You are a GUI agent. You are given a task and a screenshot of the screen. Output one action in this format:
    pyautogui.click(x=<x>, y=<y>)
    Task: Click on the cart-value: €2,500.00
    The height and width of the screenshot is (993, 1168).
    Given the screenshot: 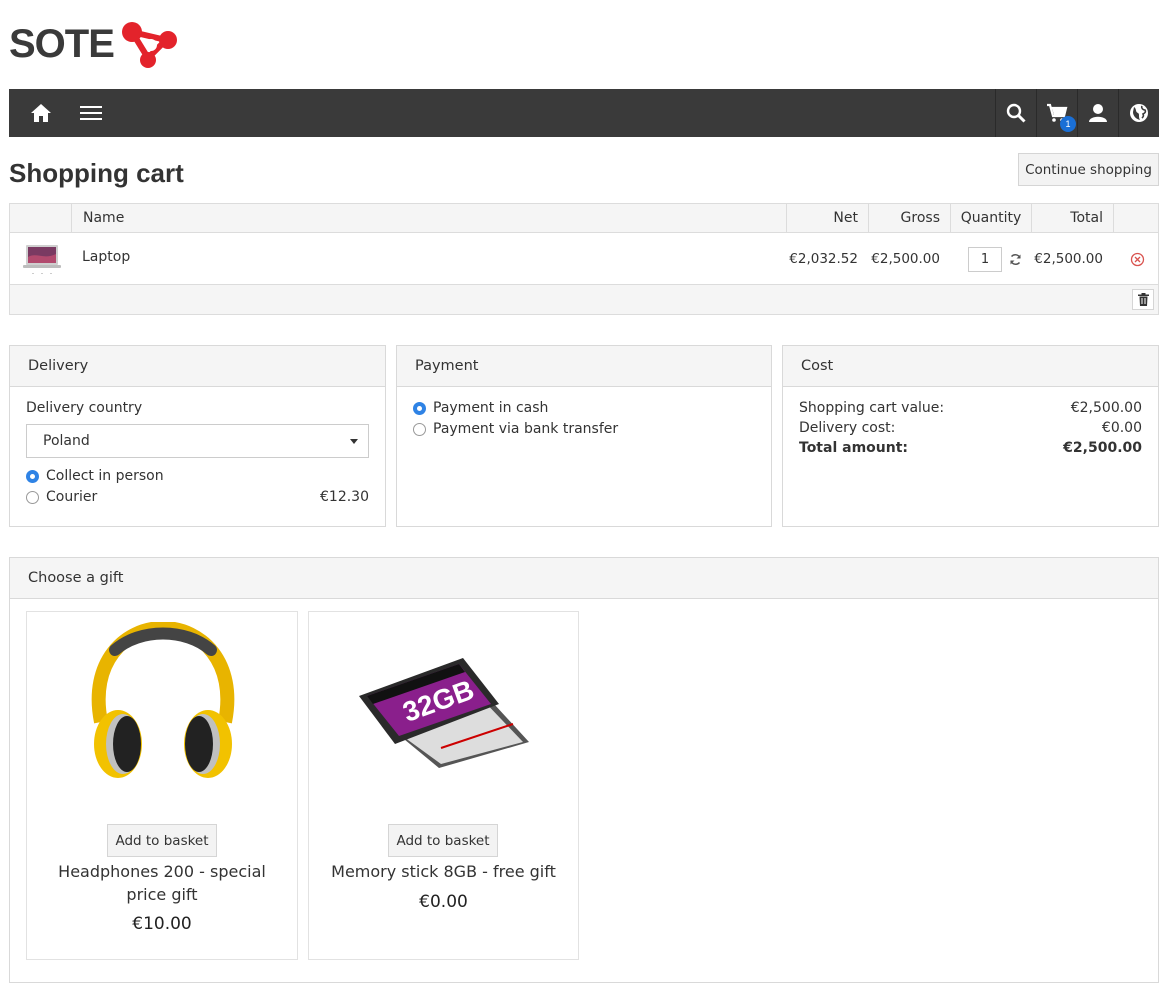 What is the action you would take?
    pyautogui.click(x=1106, y=408)
    